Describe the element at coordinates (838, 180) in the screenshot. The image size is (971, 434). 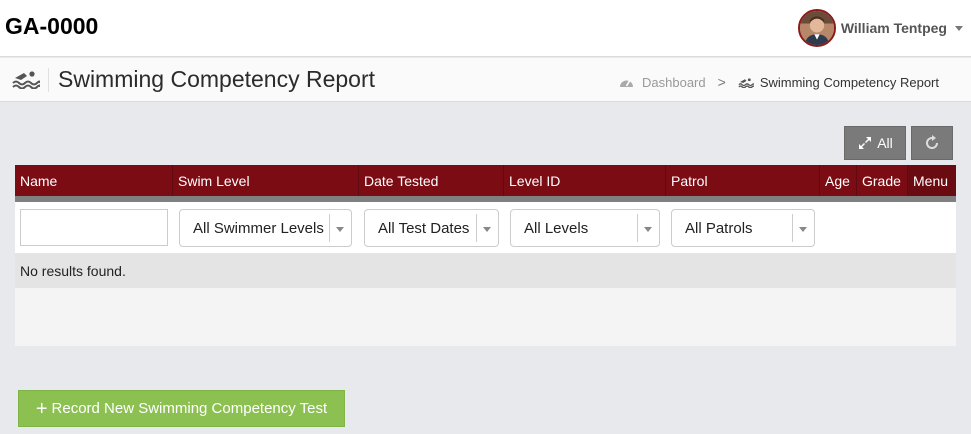
I see `column-header-age: Age` at that location.